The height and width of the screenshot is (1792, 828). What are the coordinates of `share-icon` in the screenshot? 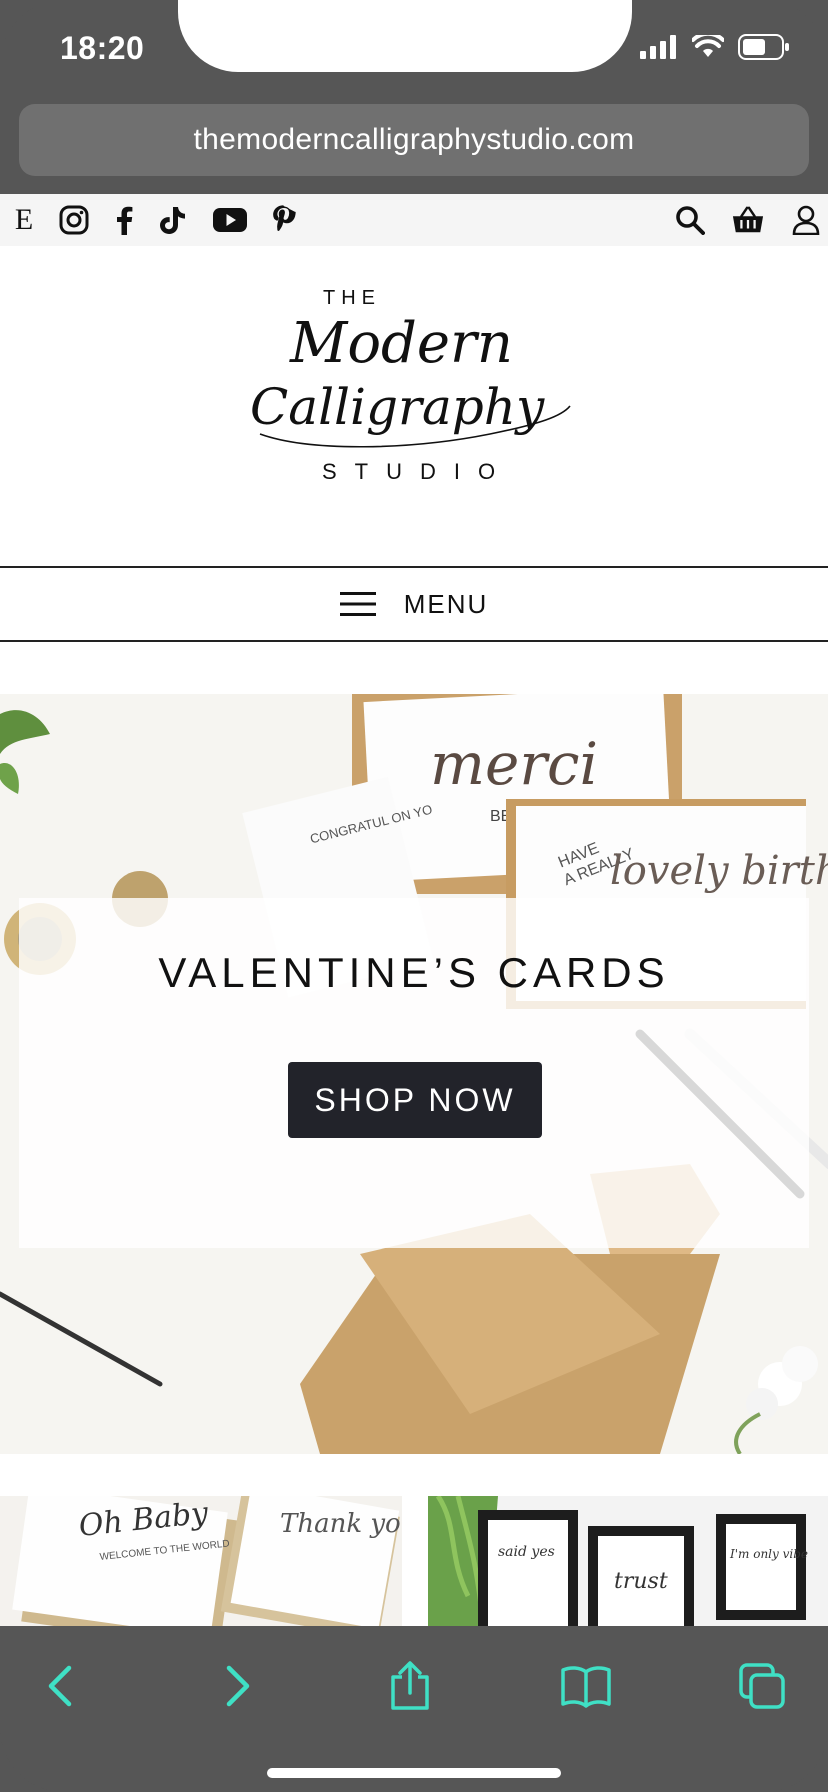 It's located at (410, 1685).